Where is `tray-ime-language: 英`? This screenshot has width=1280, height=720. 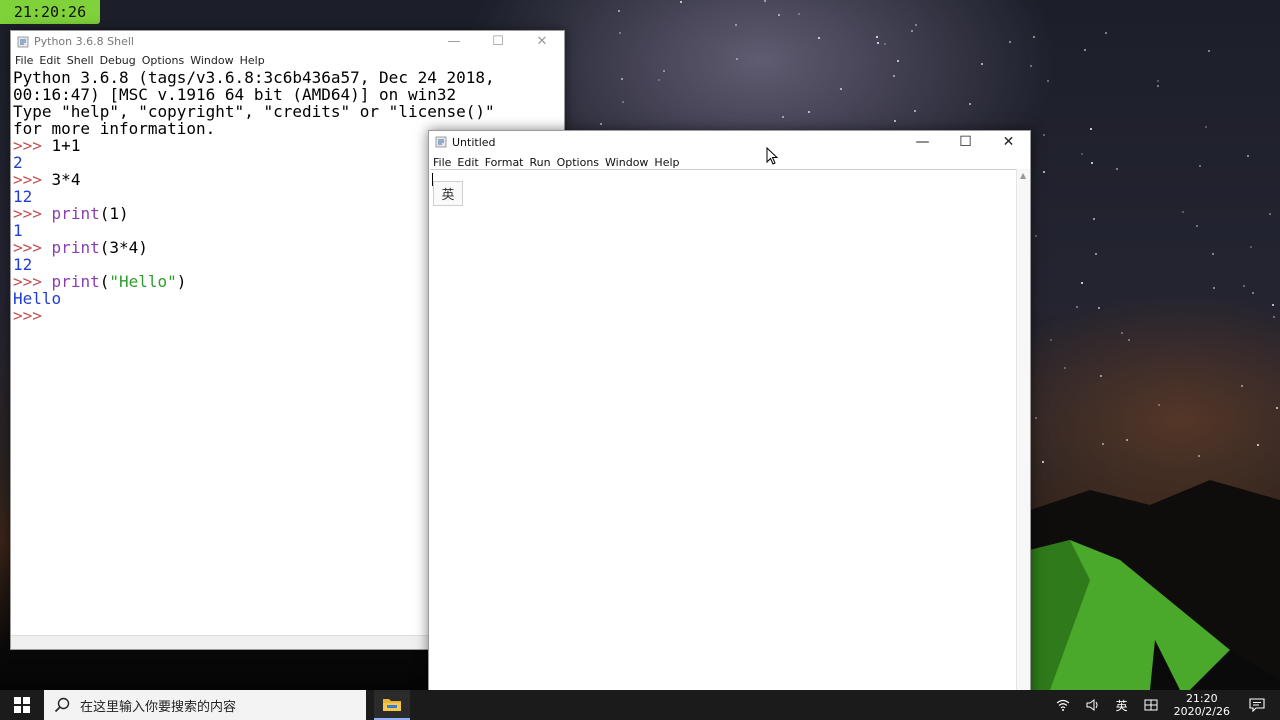
tray-ime-language: 英 is located at coordinates (1122, 705).